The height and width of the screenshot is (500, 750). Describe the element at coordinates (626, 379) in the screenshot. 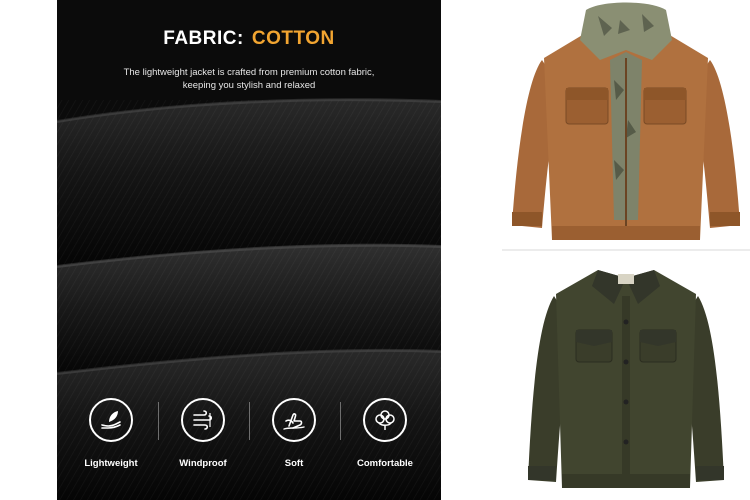

I see `olive-jacket-illustration` at that location.